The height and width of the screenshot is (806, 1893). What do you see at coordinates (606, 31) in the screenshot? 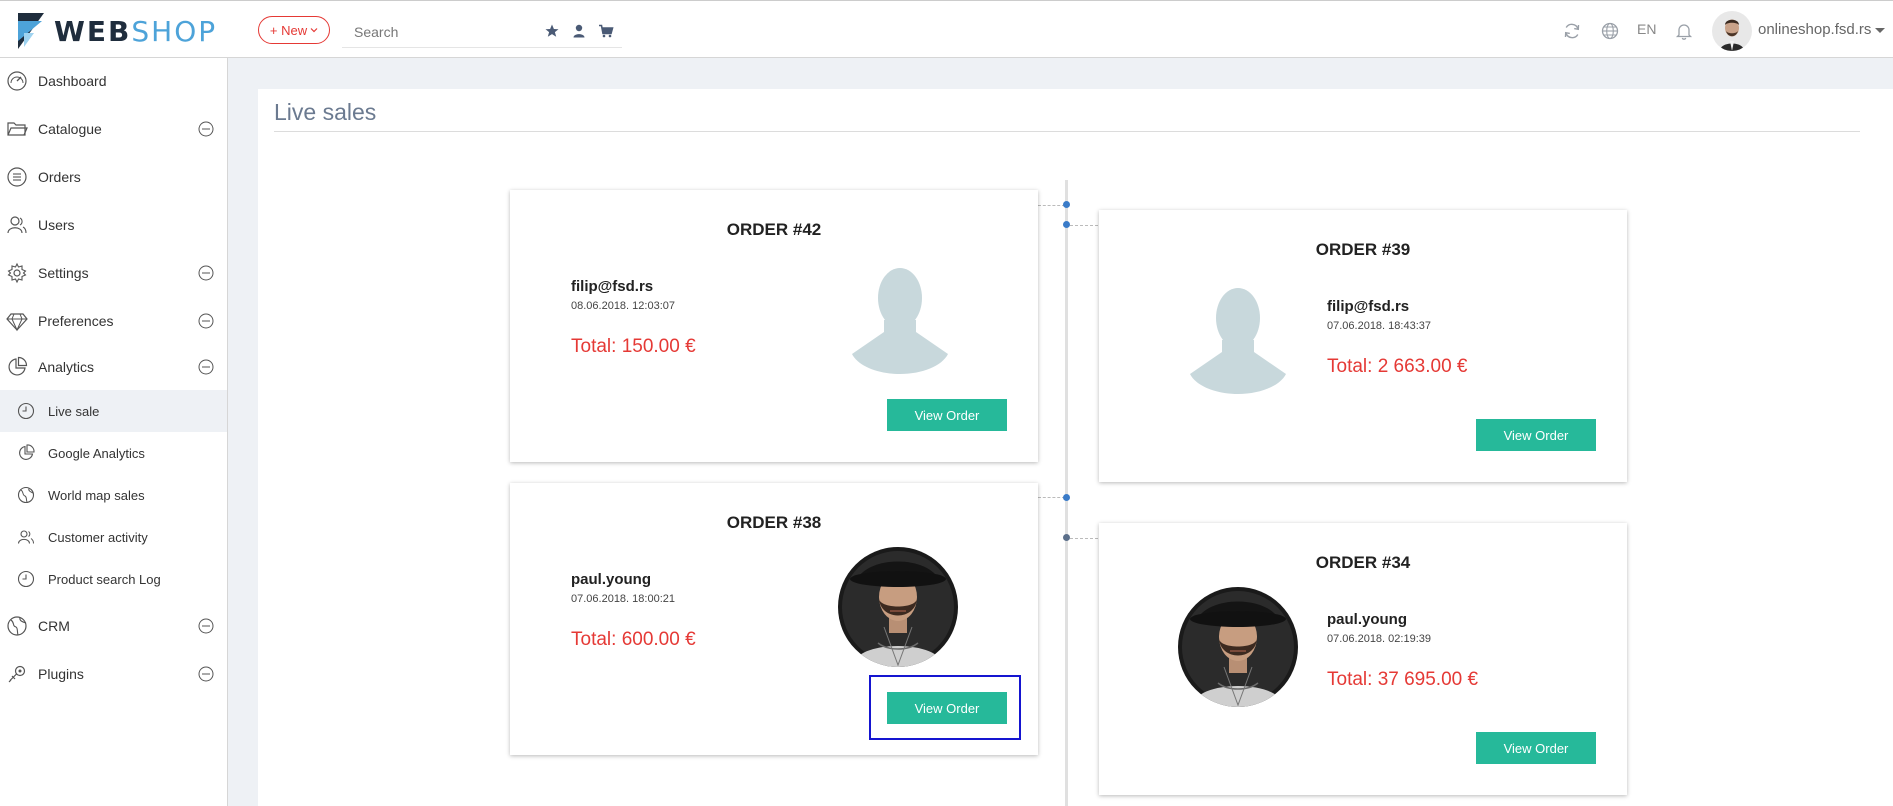
I see `cart-icon` at bounding box center [606, 31].